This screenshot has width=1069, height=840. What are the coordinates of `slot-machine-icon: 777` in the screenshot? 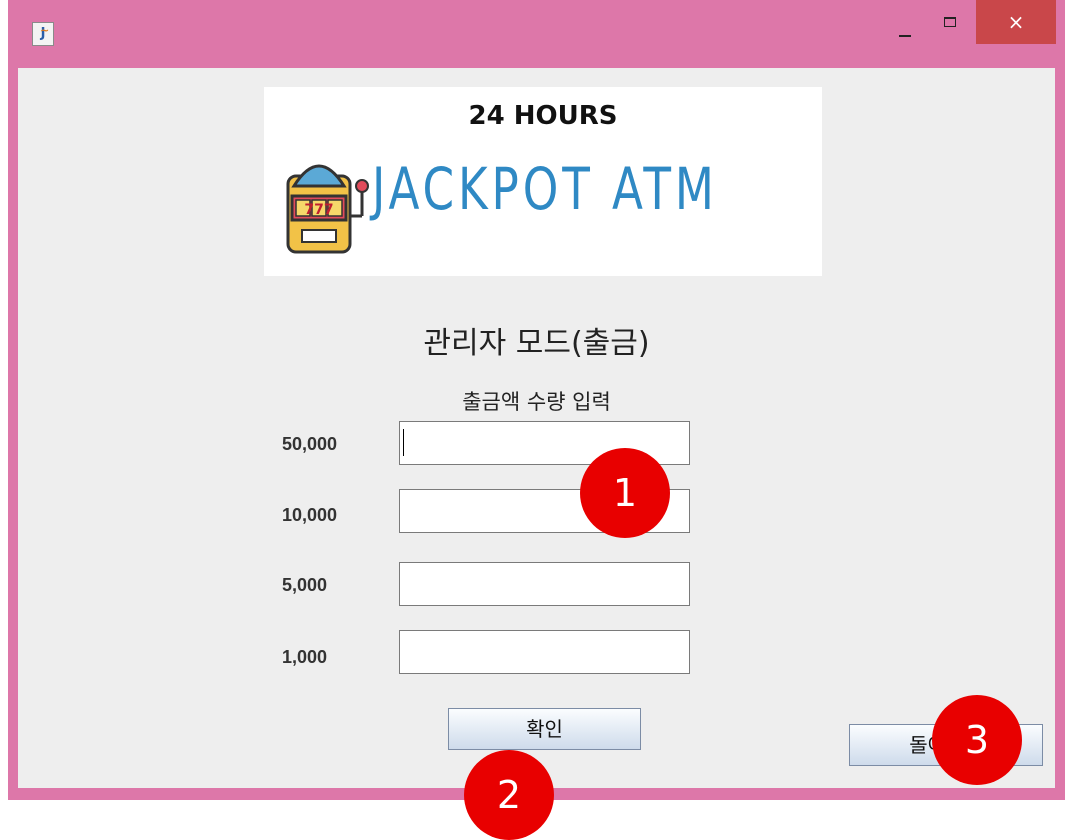 It's located at (327, 209).